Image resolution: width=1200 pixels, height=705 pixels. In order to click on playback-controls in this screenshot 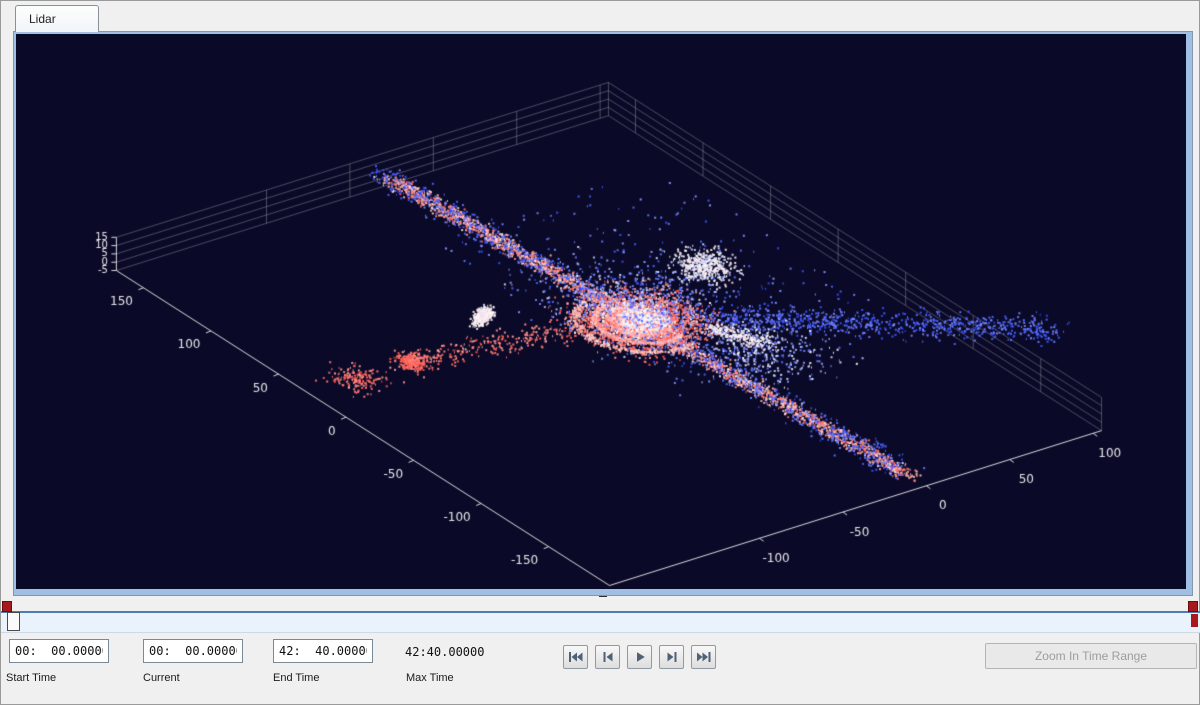, I will do `click(639, 657)`.